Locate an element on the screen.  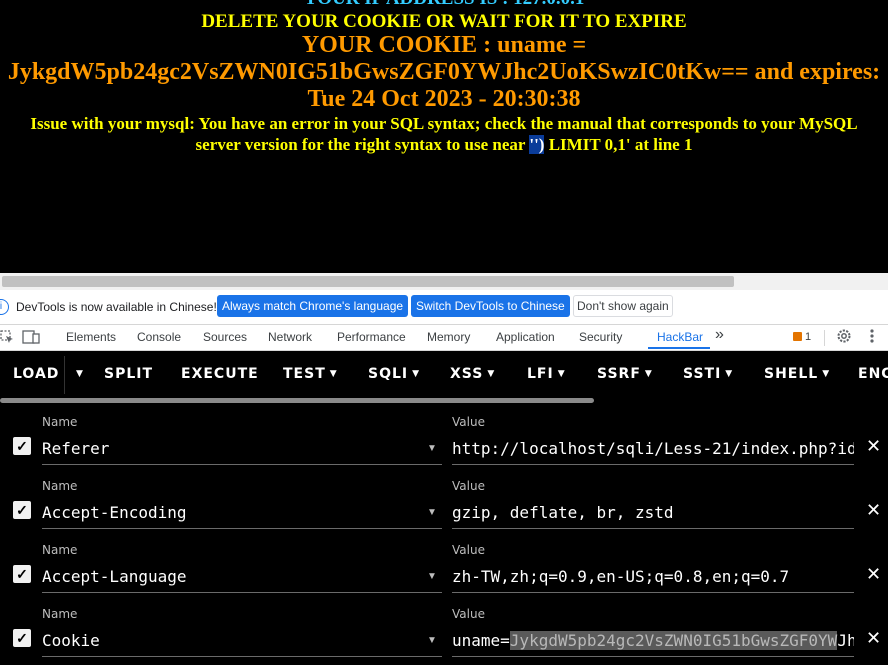
header-name-select: Accept-Language is located at coordinates (114, 576).